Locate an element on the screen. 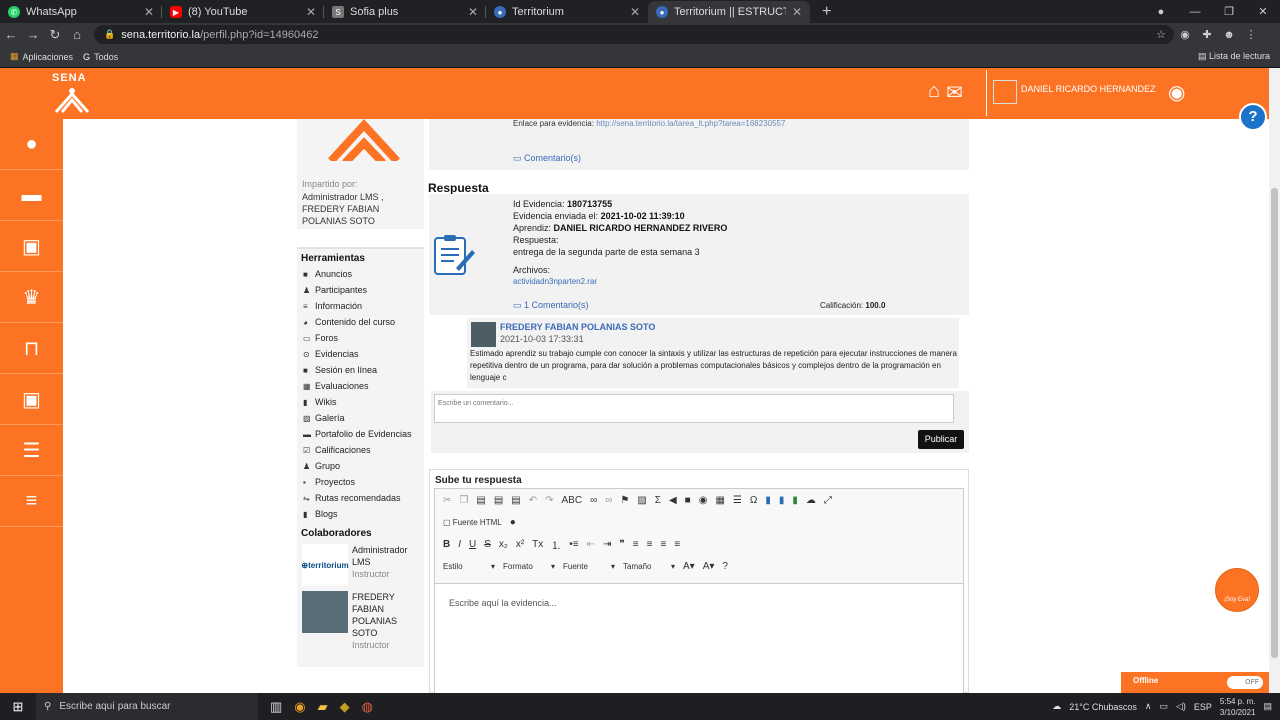  avatar-icon: ☻ is located at coordinates (1229, 35).